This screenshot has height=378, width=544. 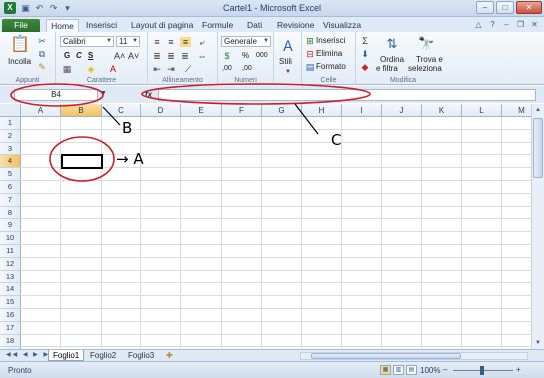 I want to click on clear-icon: ◆, so click(x=365, y=67).